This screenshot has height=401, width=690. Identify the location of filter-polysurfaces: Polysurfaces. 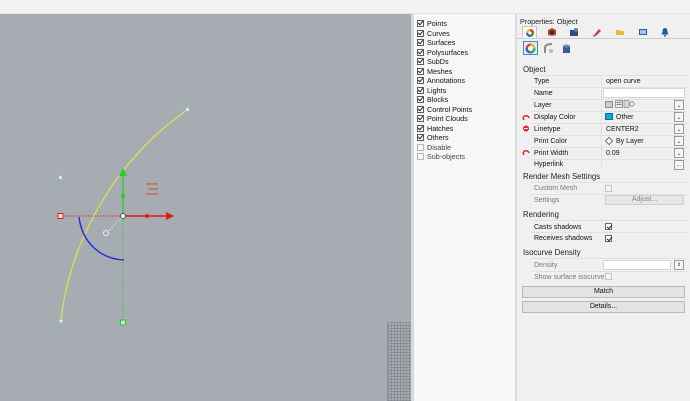
(442, 53).